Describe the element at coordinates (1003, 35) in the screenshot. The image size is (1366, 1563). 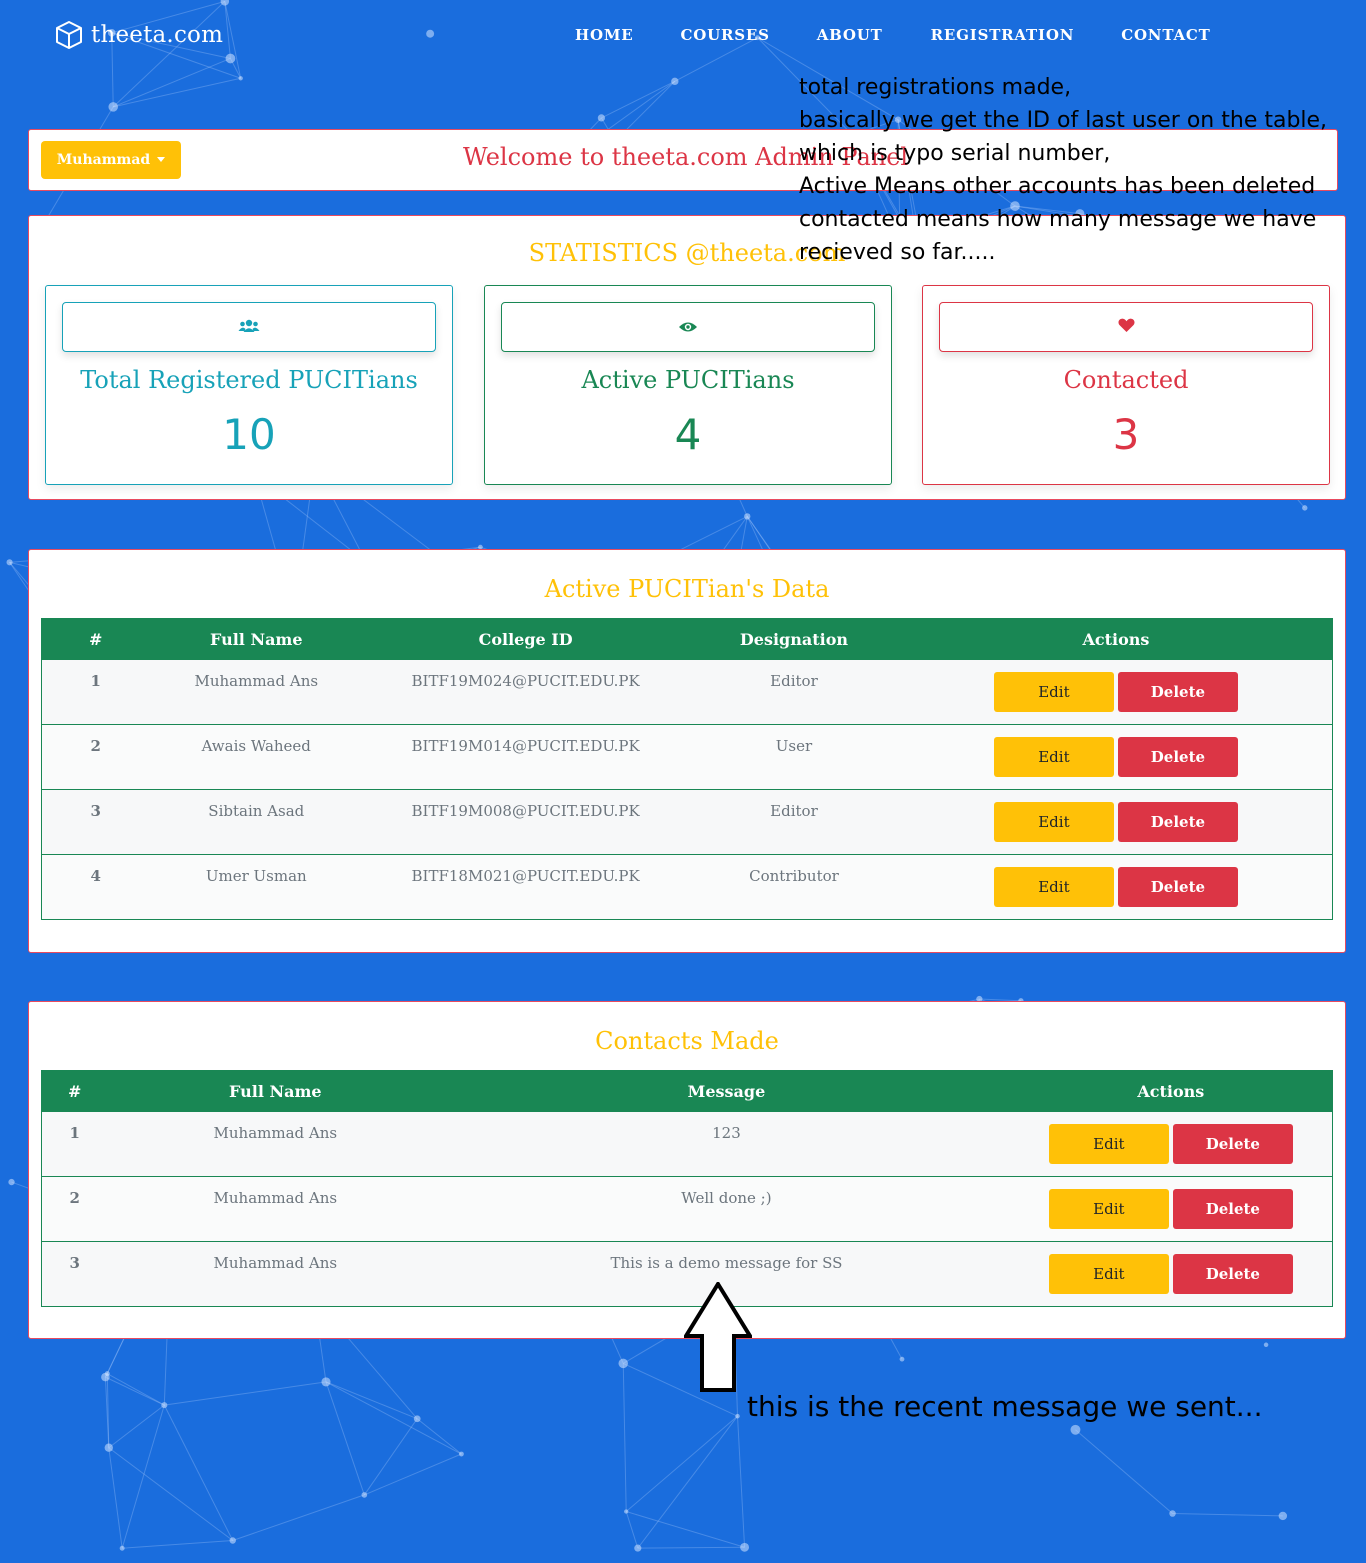
I see `nav-registration: REGISTRATION` at that location.